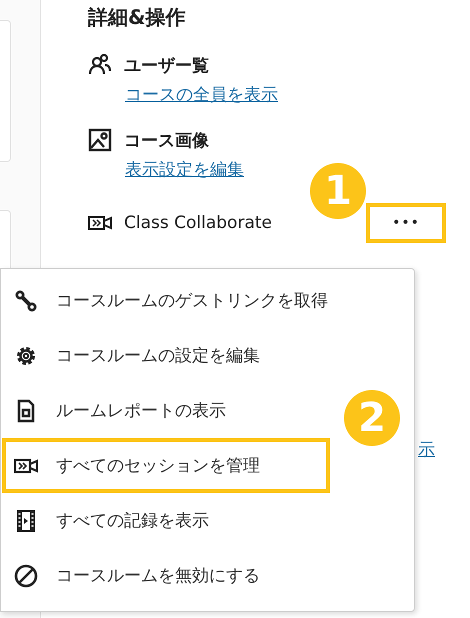  What do you see at coordinates (201, 94) in the screenshot?
I see `item-link: コースの全員を表示` at bounding box center [201, 94].